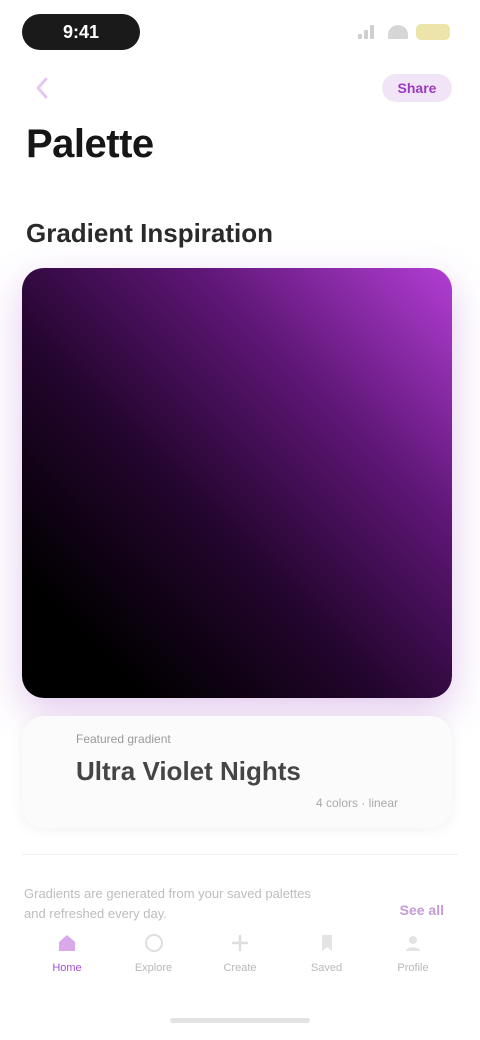 The height and width of the screenshot is (1040, 480). Describe the element at coordinates (67, 960) in the screenshot. I see `tab-home: Home` at that location.